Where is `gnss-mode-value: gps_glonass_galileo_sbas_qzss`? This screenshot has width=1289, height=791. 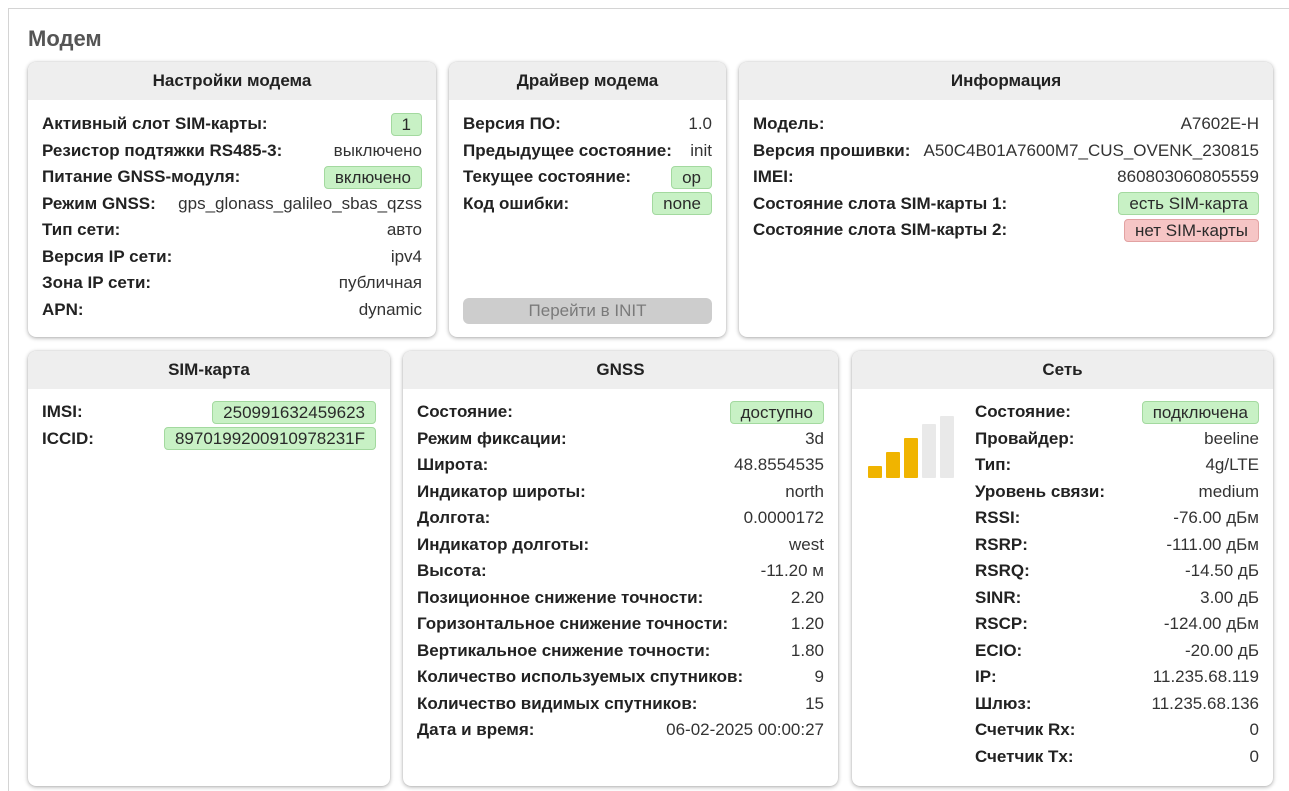
gnss-mode-value: gps_glonass_galileo_sbas_qzss is located at coordinates (300, 203).